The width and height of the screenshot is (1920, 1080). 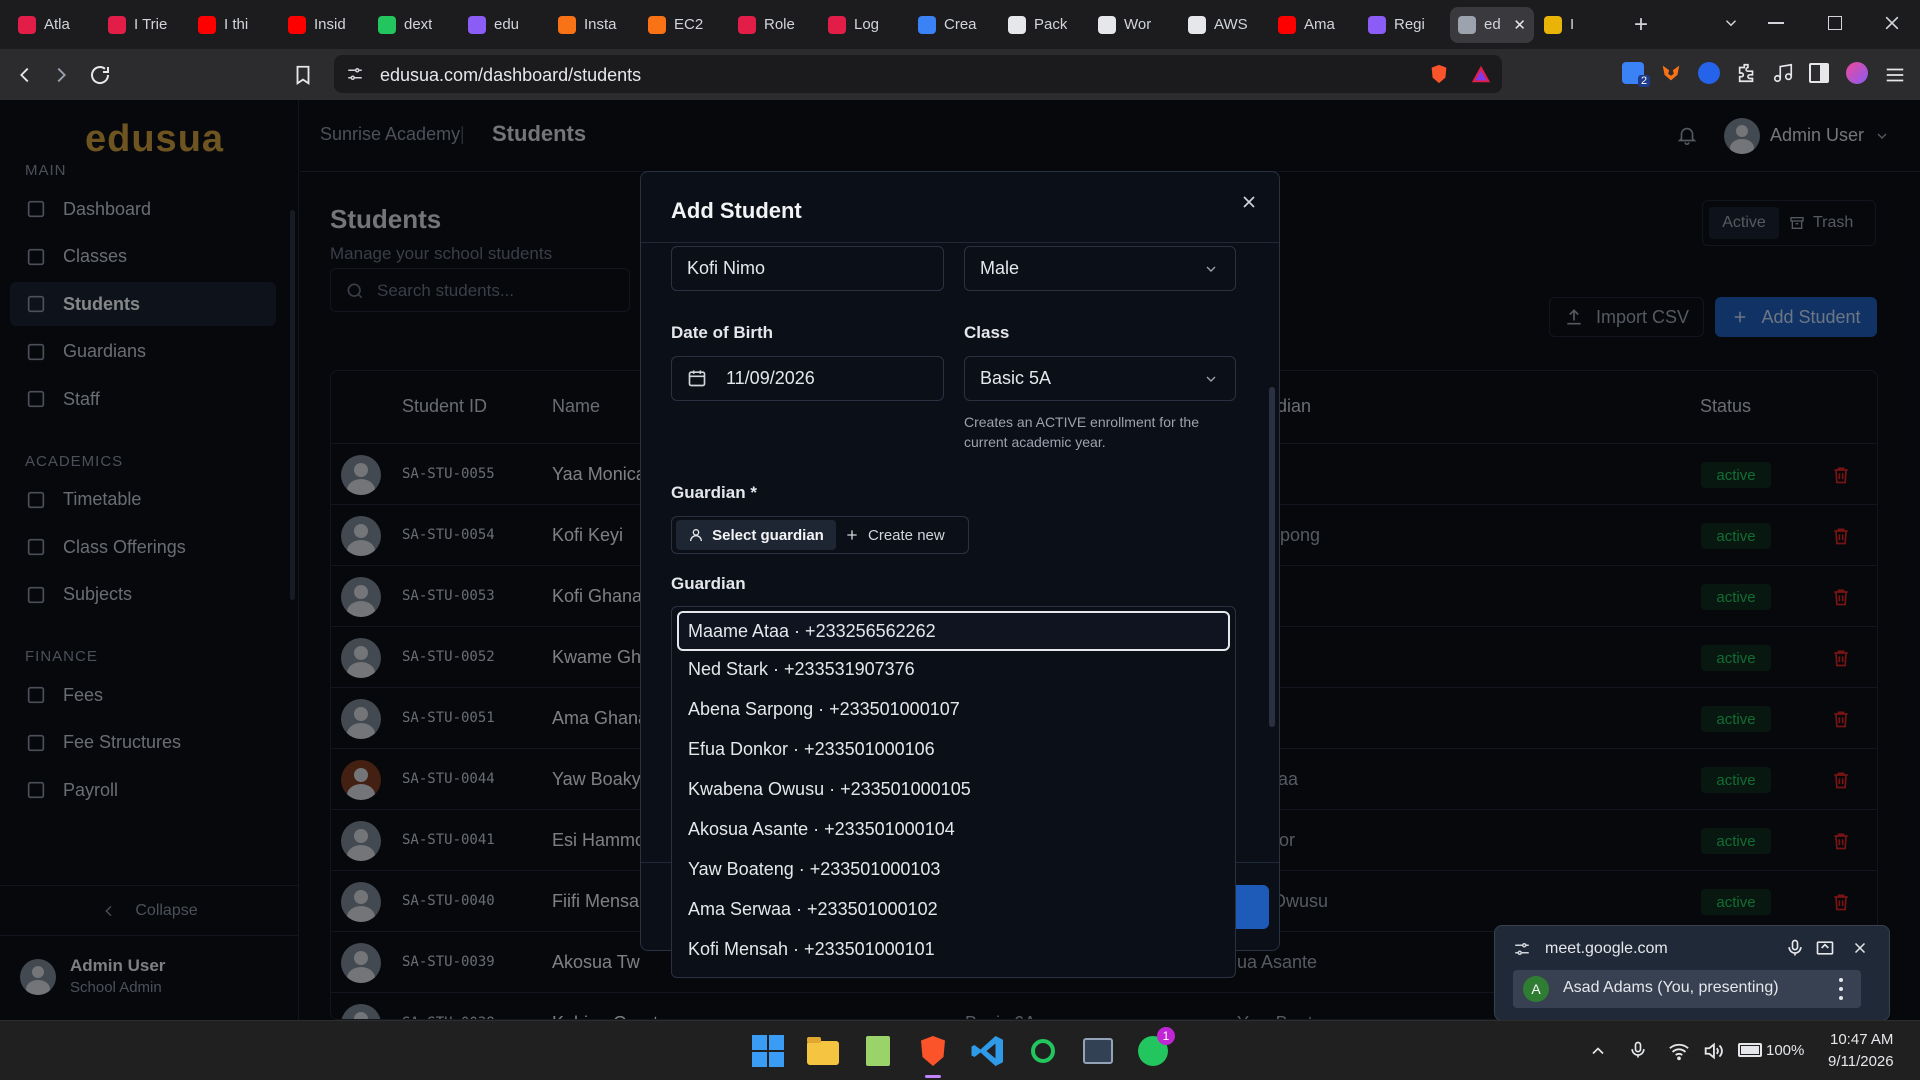 I want to click on dob-input: 11/09/2026, so click(x=807, y=378).